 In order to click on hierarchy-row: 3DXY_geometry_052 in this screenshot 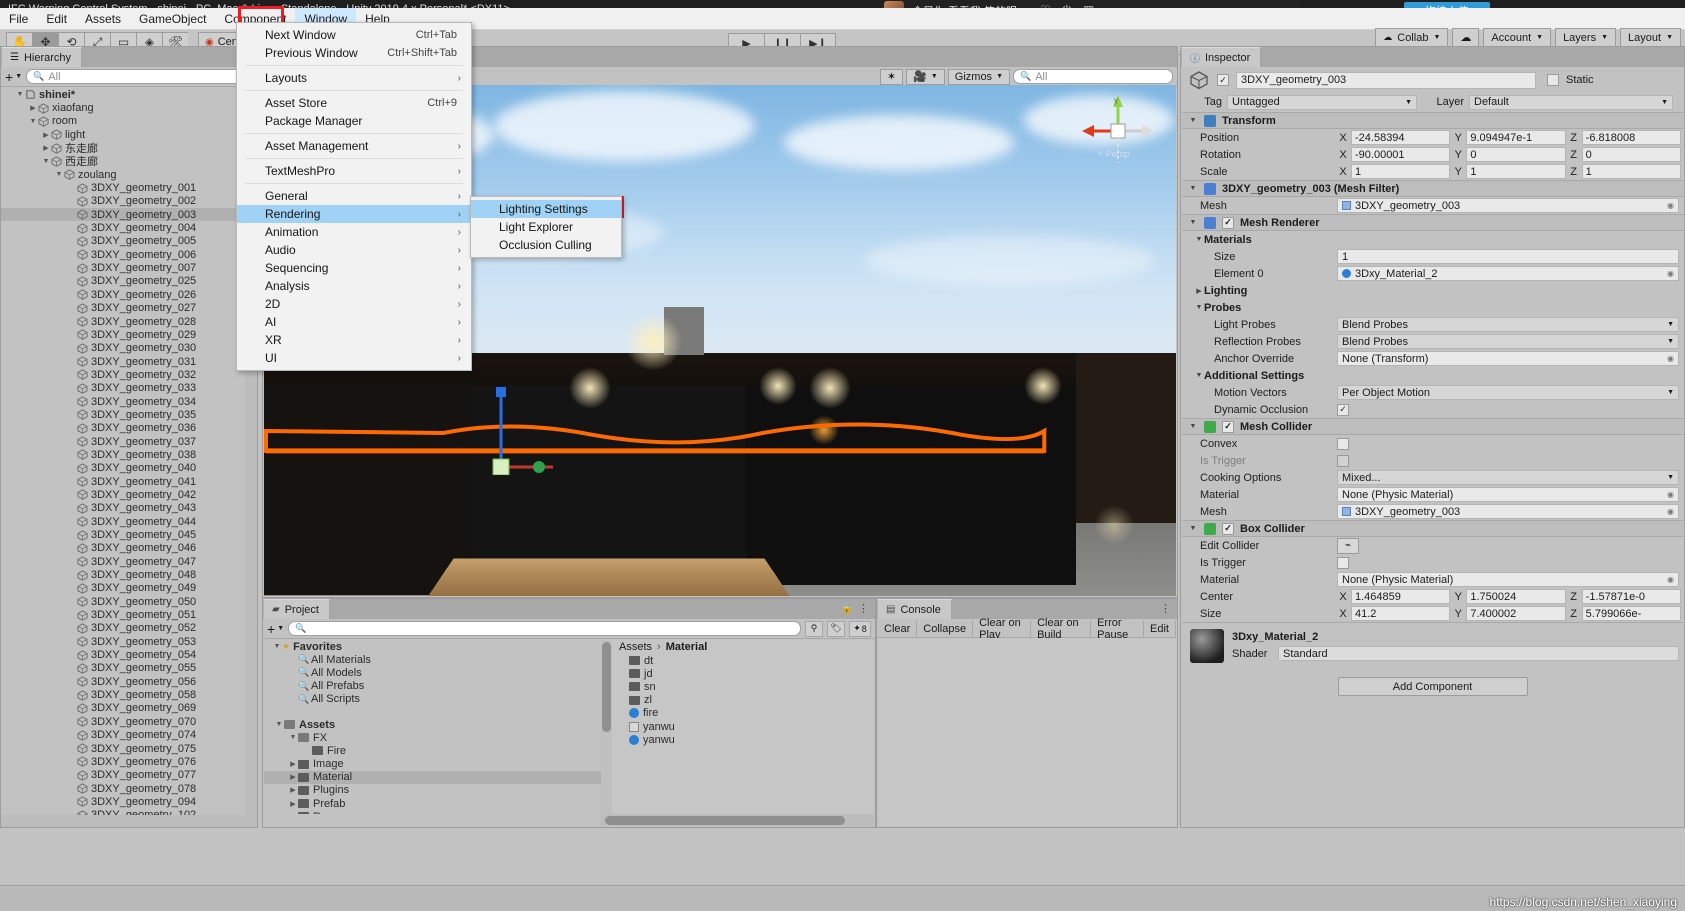, I will do `click(129, 628)`.